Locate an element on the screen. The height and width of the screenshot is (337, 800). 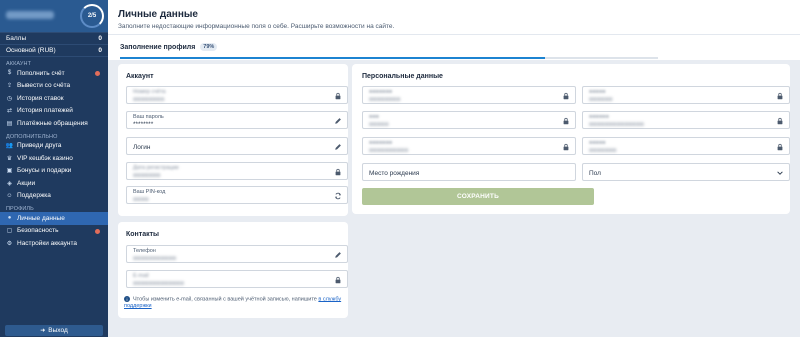
balance-main: Основной (RUB) 0 is located at coordinates (54, 50).